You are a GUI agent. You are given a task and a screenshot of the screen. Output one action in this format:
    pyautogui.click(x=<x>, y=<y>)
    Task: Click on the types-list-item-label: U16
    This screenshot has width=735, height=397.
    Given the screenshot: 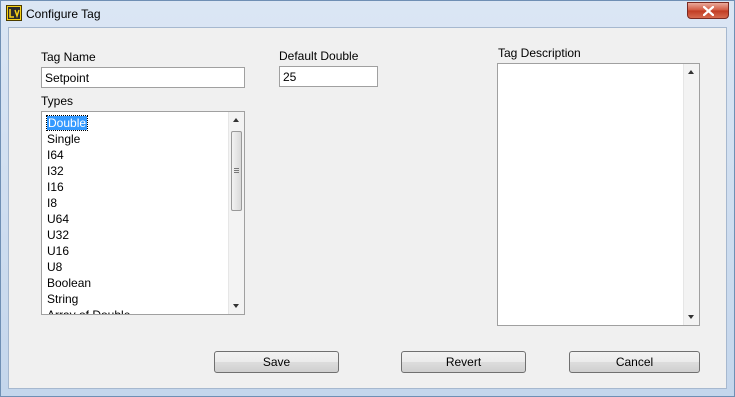 What is the action you would take?
    pyautogui.click(x=58, y=251)
    